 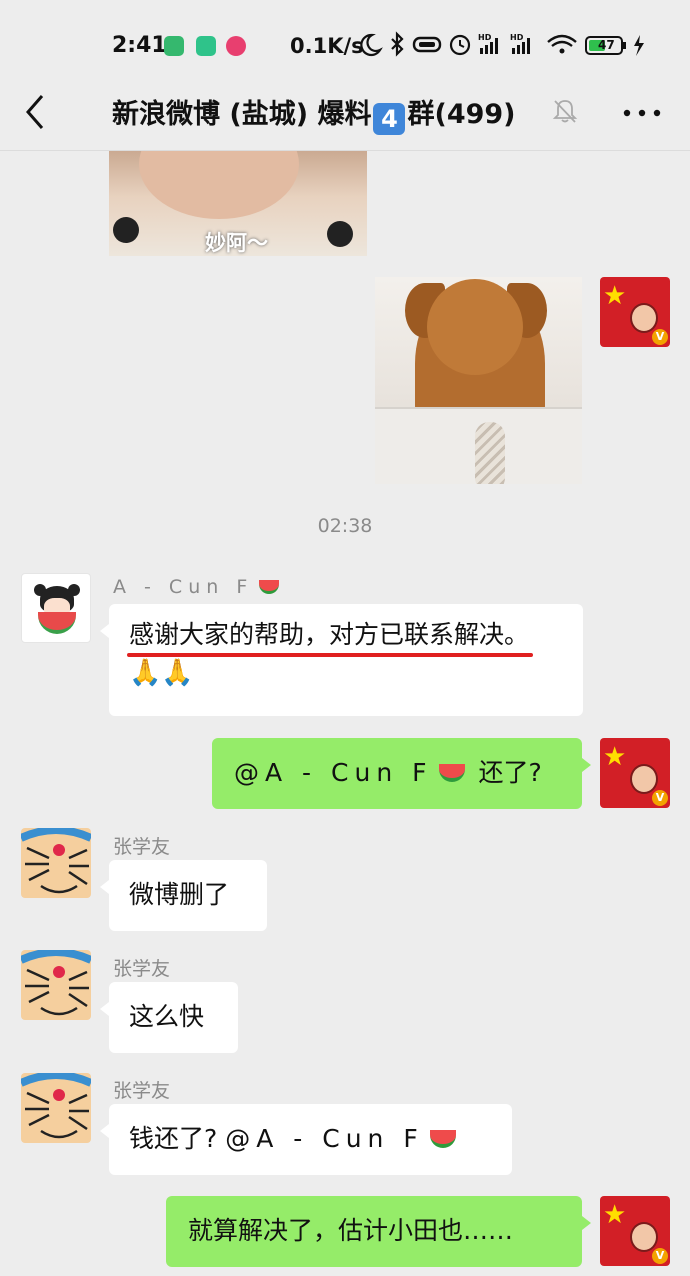 I want to click on chat-header: 新浪微博 (盐城) 爆料 4 群(499), so click(x=345, y=115).